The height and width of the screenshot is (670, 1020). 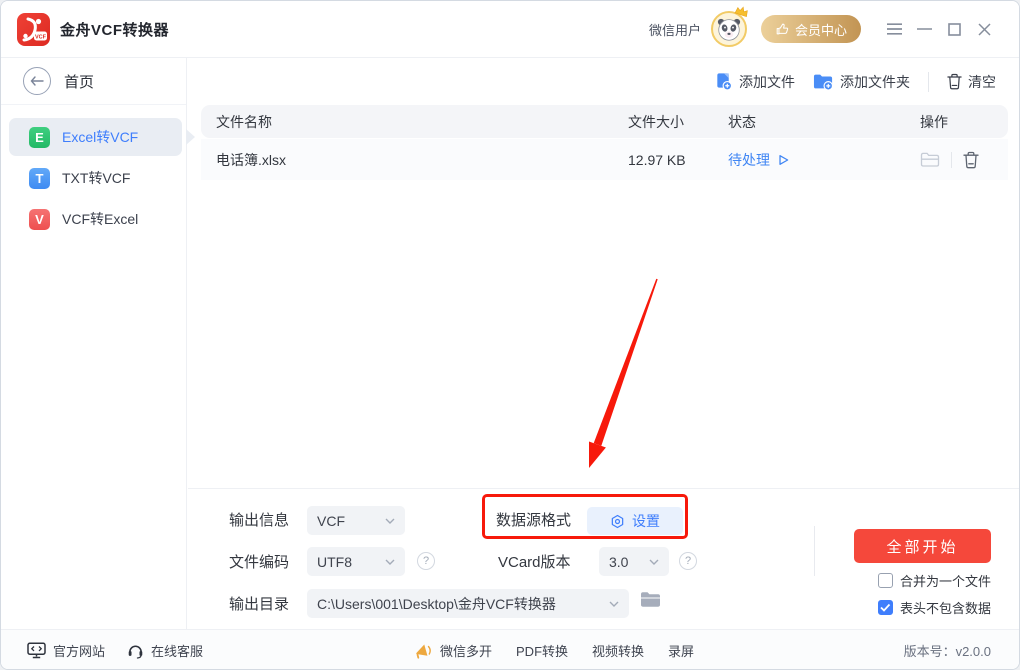 I want to click on txt-badge-icon: T, so click(x=39, y=178).